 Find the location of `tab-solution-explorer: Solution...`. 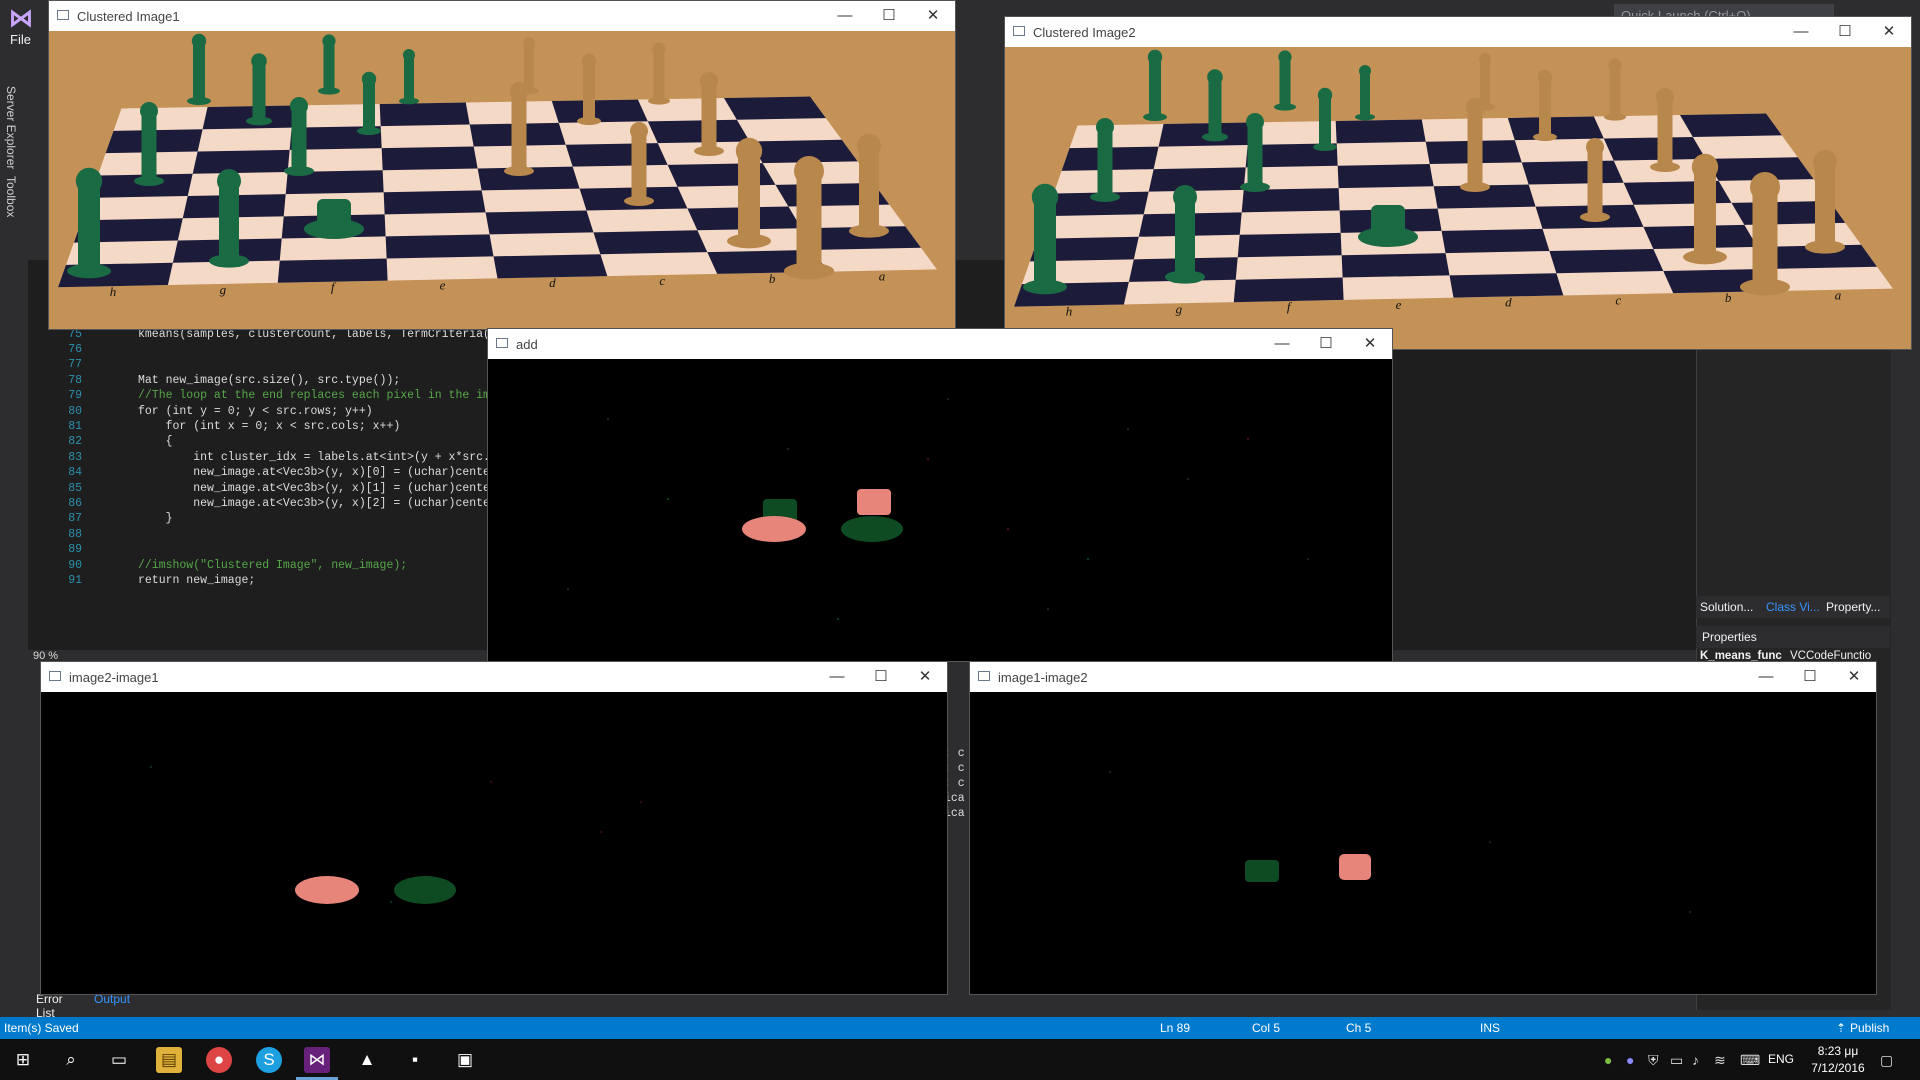

tab-solution-explorer: Solution... is located at coordinates (1726, 607).